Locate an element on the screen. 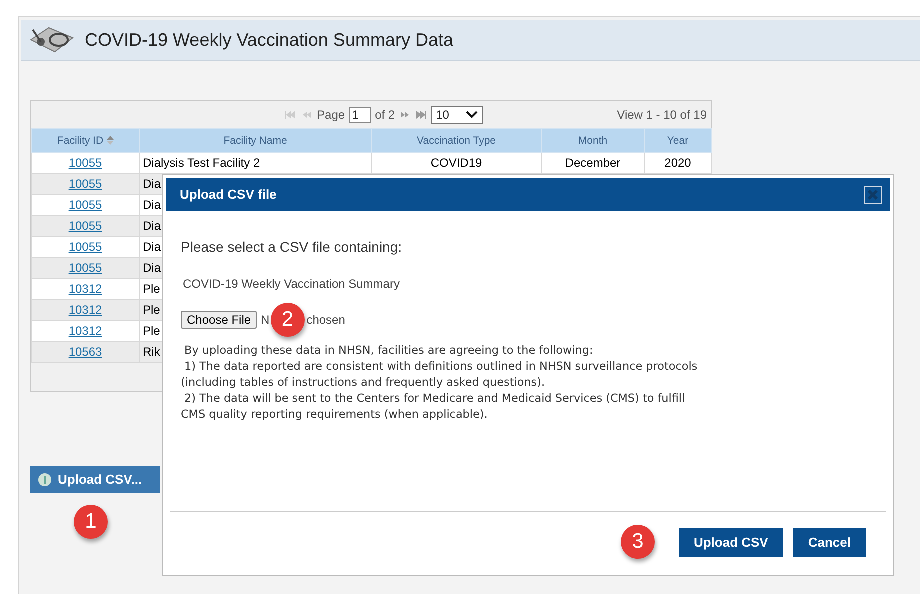 The height and width of the screenshot is (594, 920). dialog-button: Upload CSV is located at coordinates (731, 542).